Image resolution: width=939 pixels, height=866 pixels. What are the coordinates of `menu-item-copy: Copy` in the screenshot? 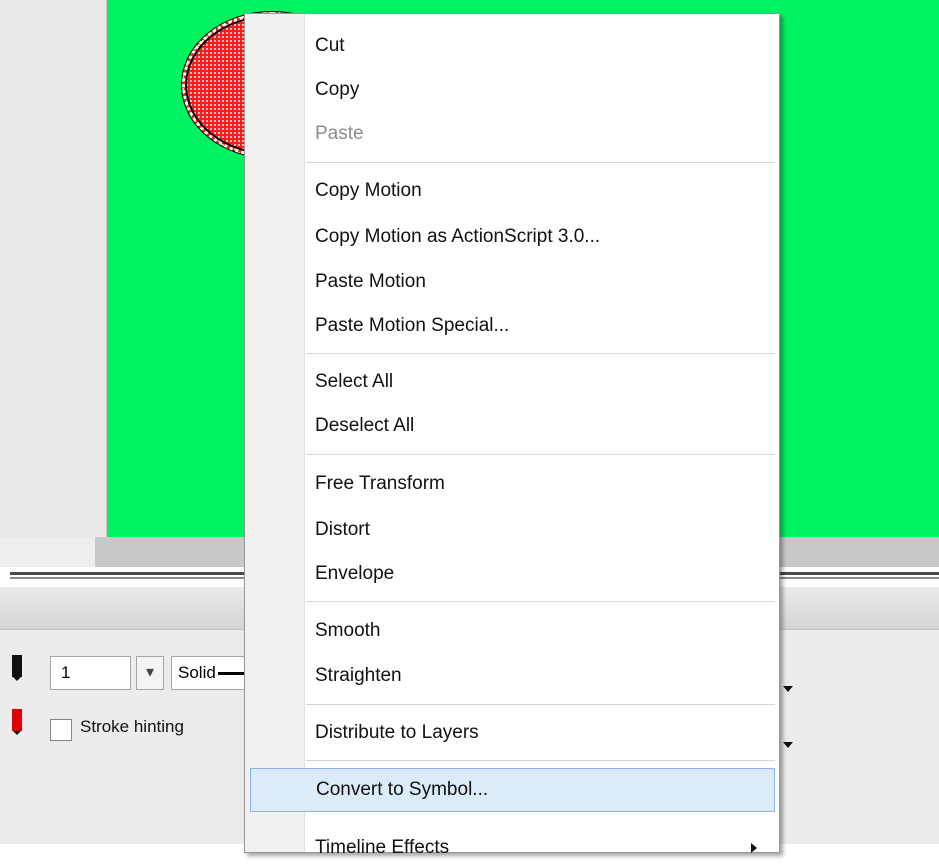 It's located at (512, 90).